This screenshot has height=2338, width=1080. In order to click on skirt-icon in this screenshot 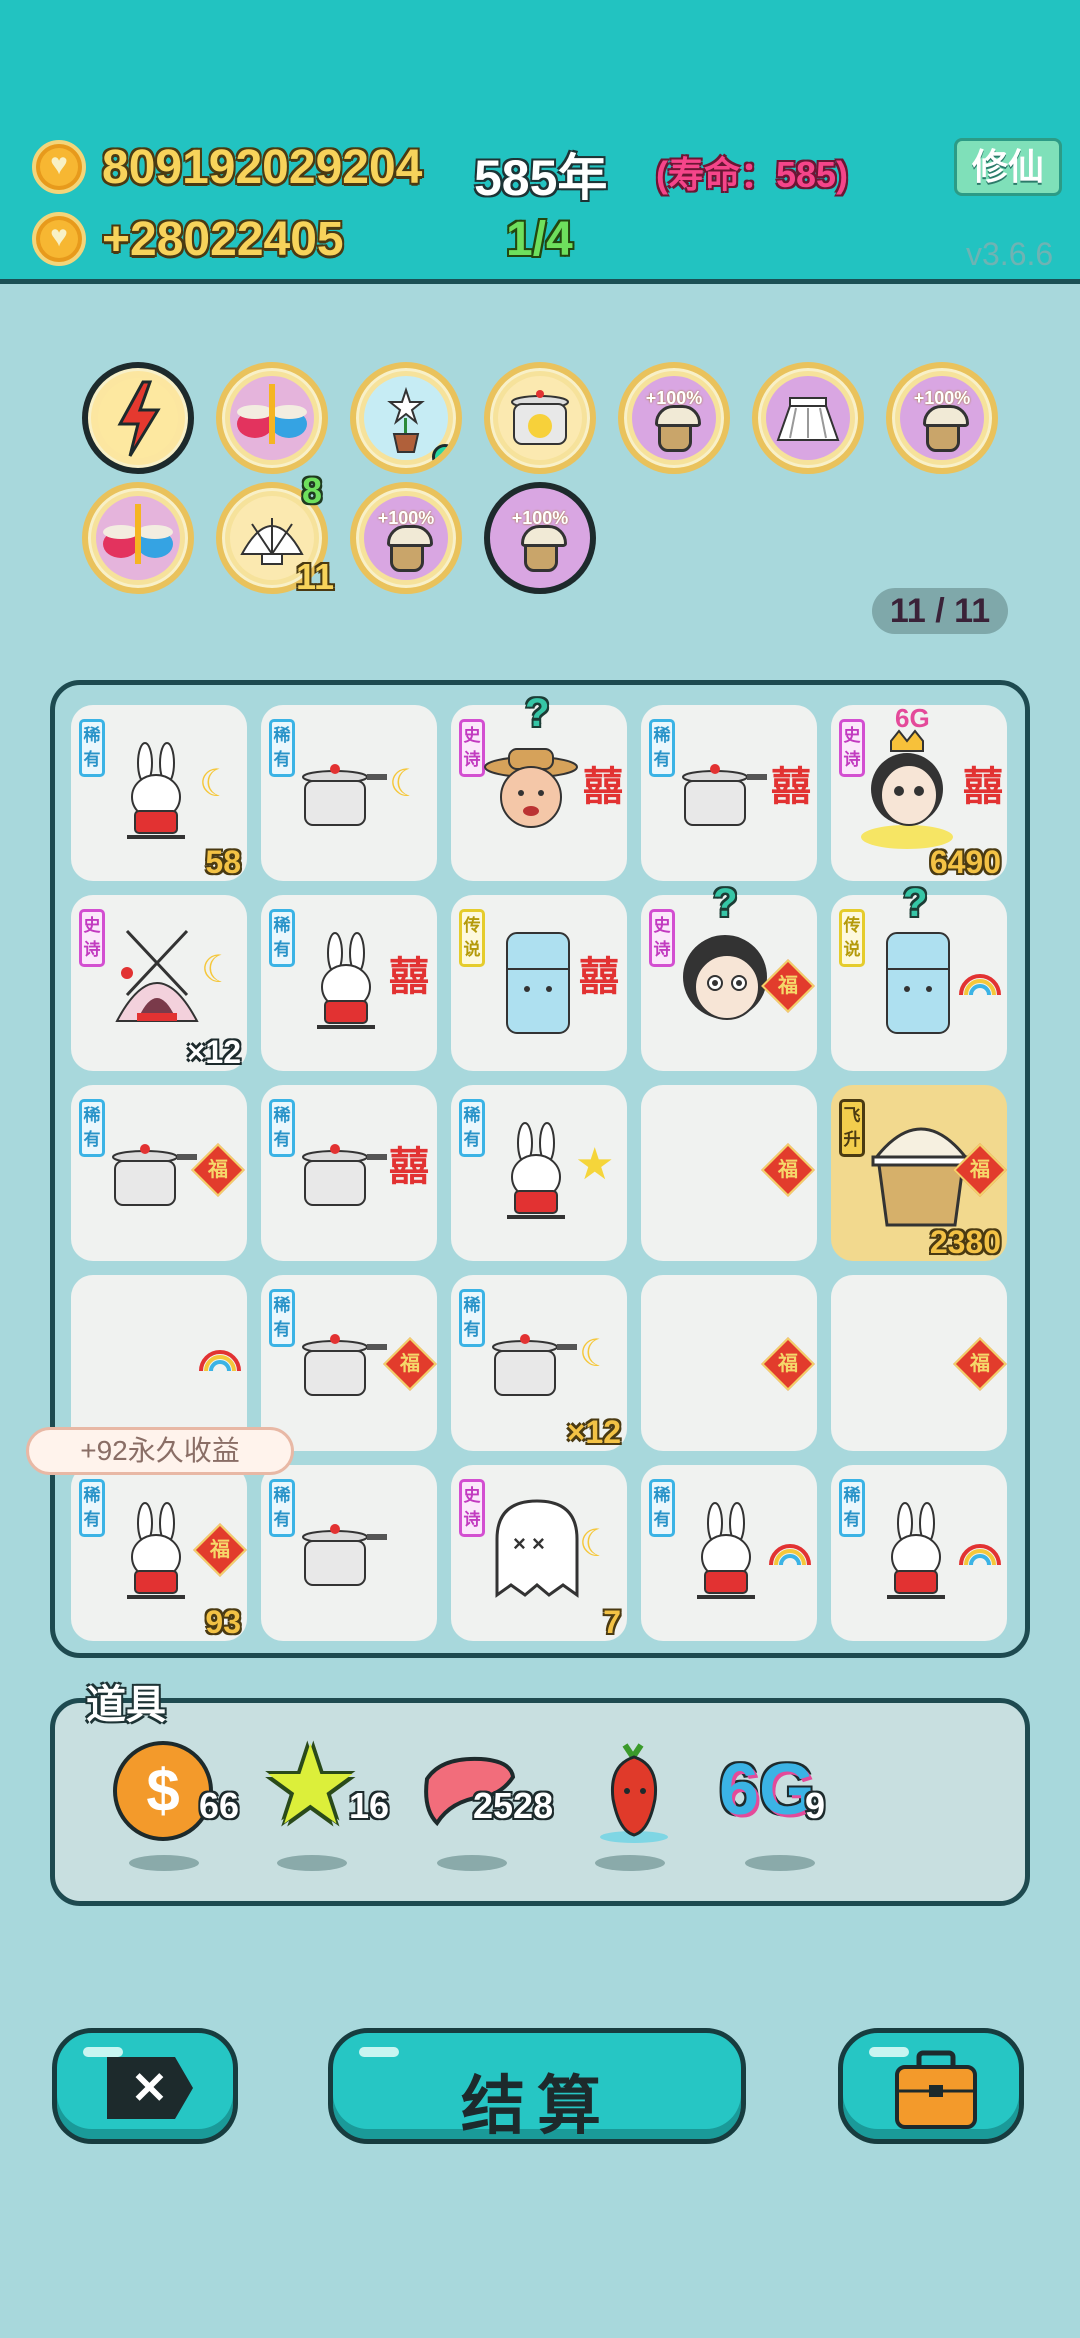, I will do `click(808, 419)`.